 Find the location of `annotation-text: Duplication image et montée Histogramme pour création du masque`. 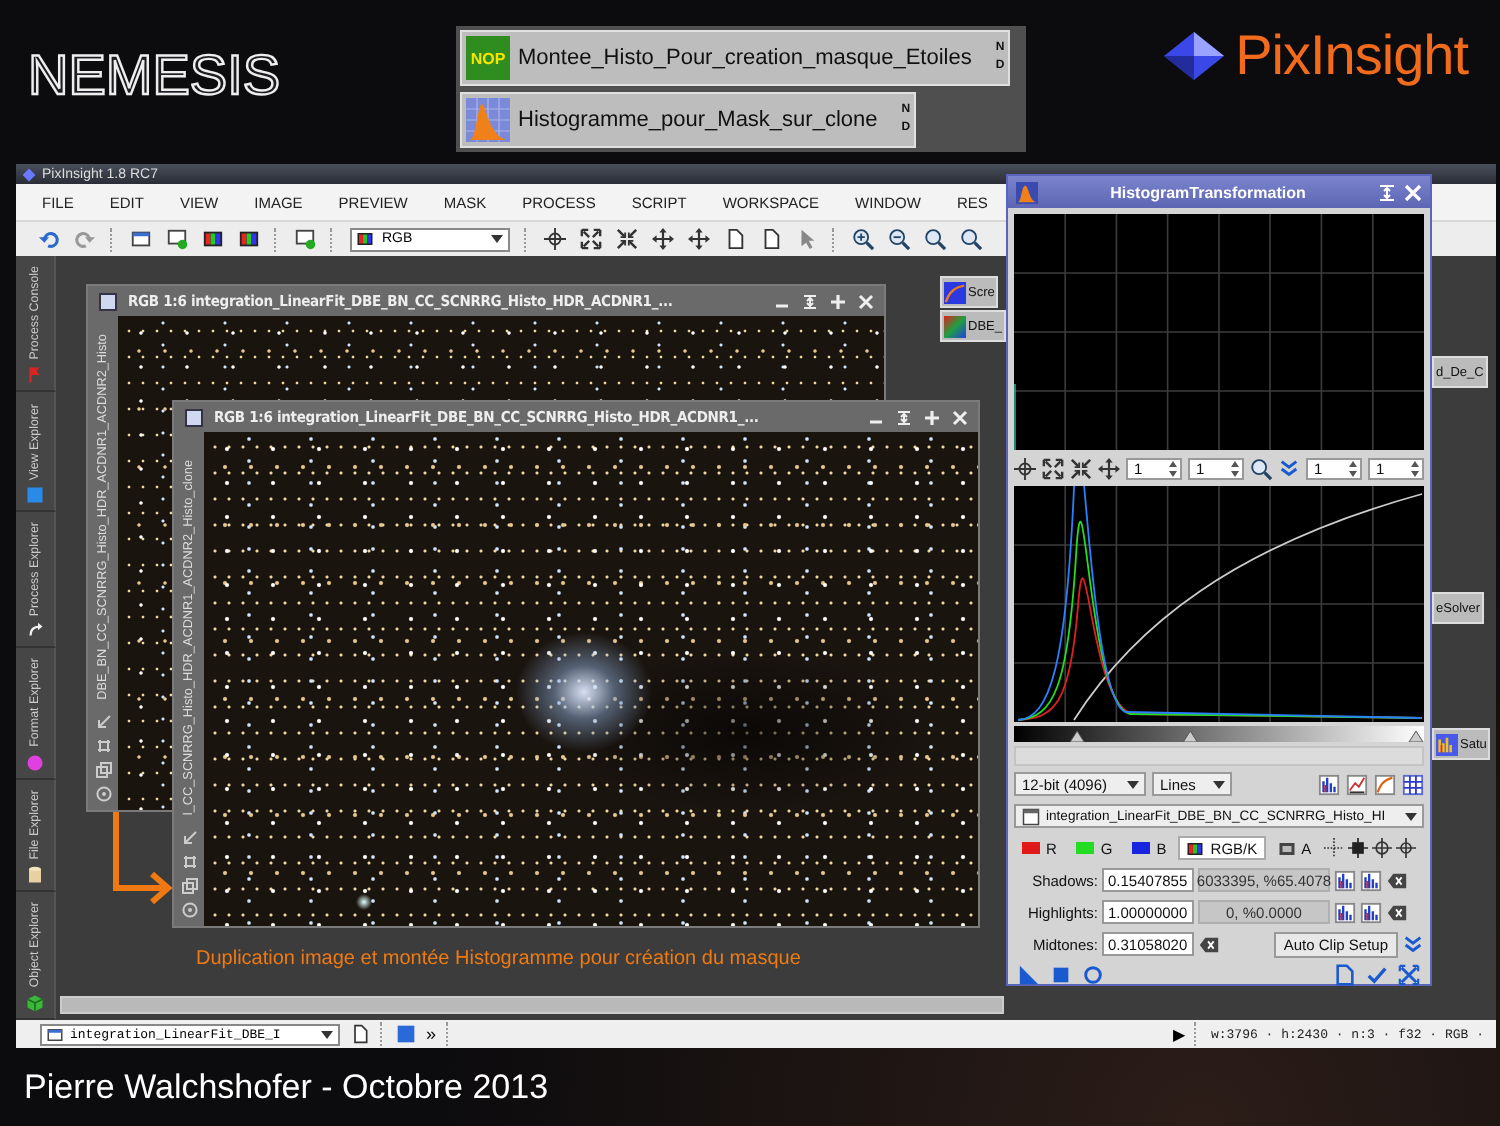

annotation-text: Duplication image et montée Histogramme pour création du masque is located at coordinates (498, 959).